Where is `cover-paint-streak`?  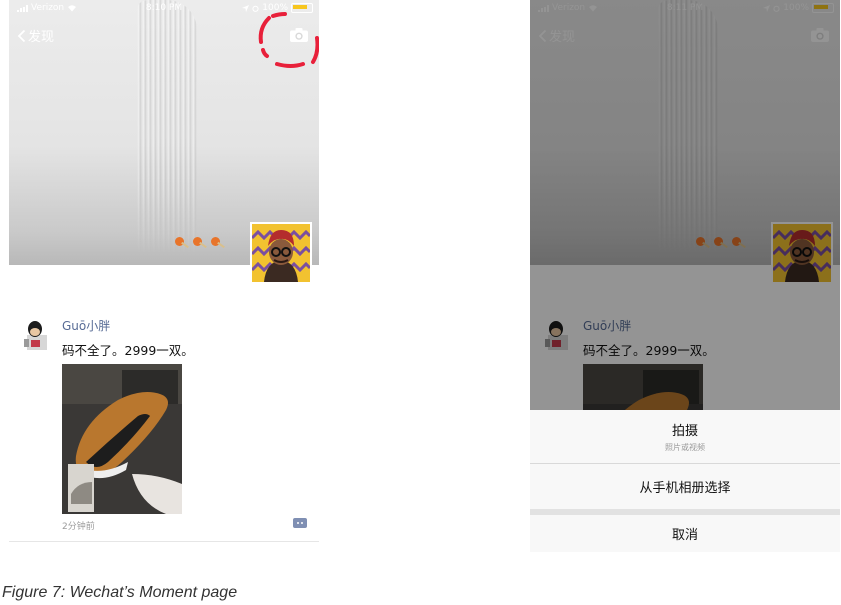 cover-paint-streak is located at coordinates (167, 127).